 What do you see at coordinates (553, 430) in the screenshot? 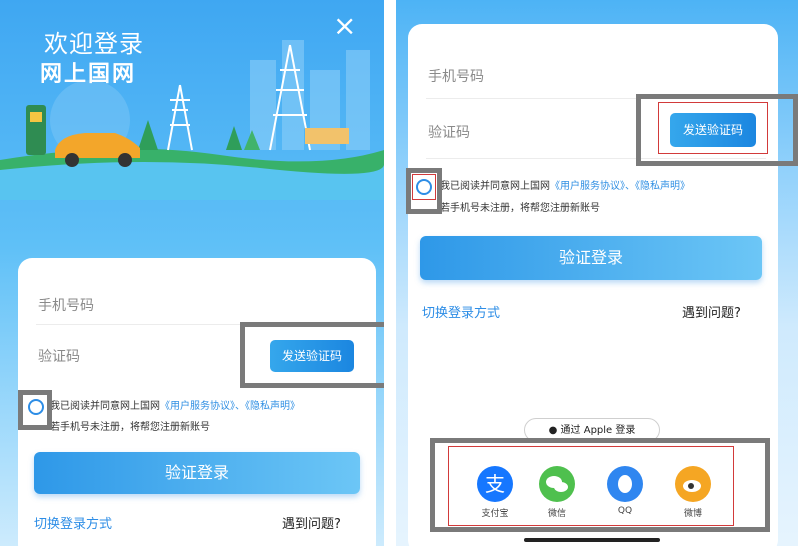
I see `apple-icon: ●` at bounding box center [553, 430].